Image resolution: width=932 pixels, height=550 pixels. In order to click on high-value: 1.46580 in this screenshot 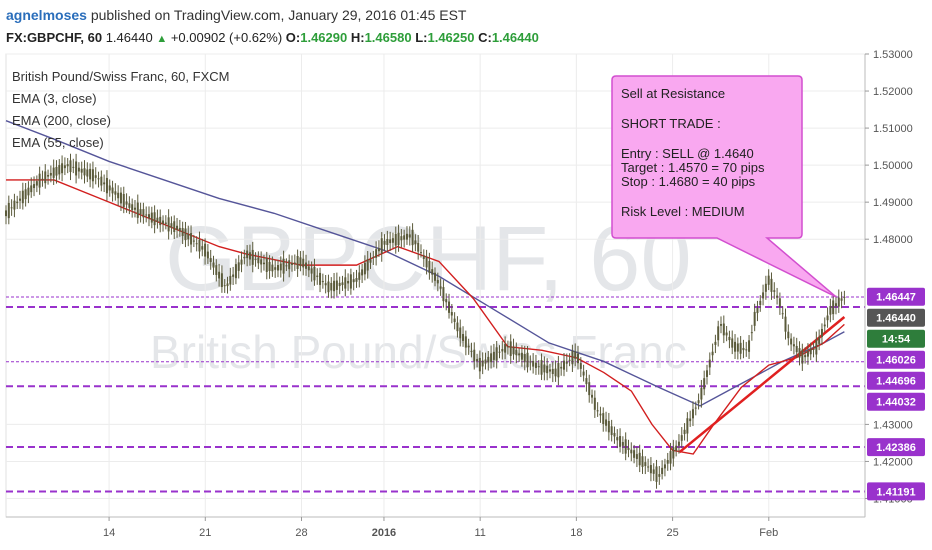, I will do `click(388, 37)`.